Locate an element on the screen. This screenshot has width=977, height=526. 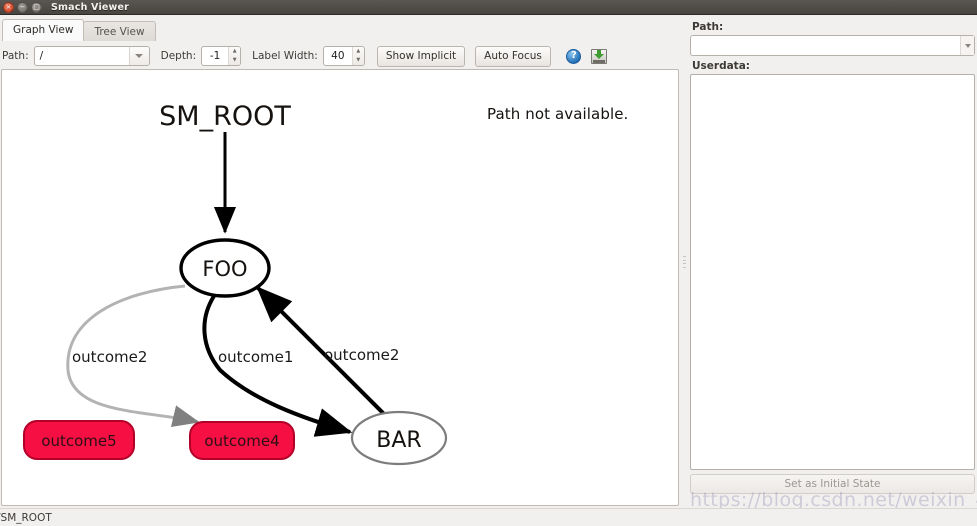
panel-splitter is located at coordinates (684, 262).